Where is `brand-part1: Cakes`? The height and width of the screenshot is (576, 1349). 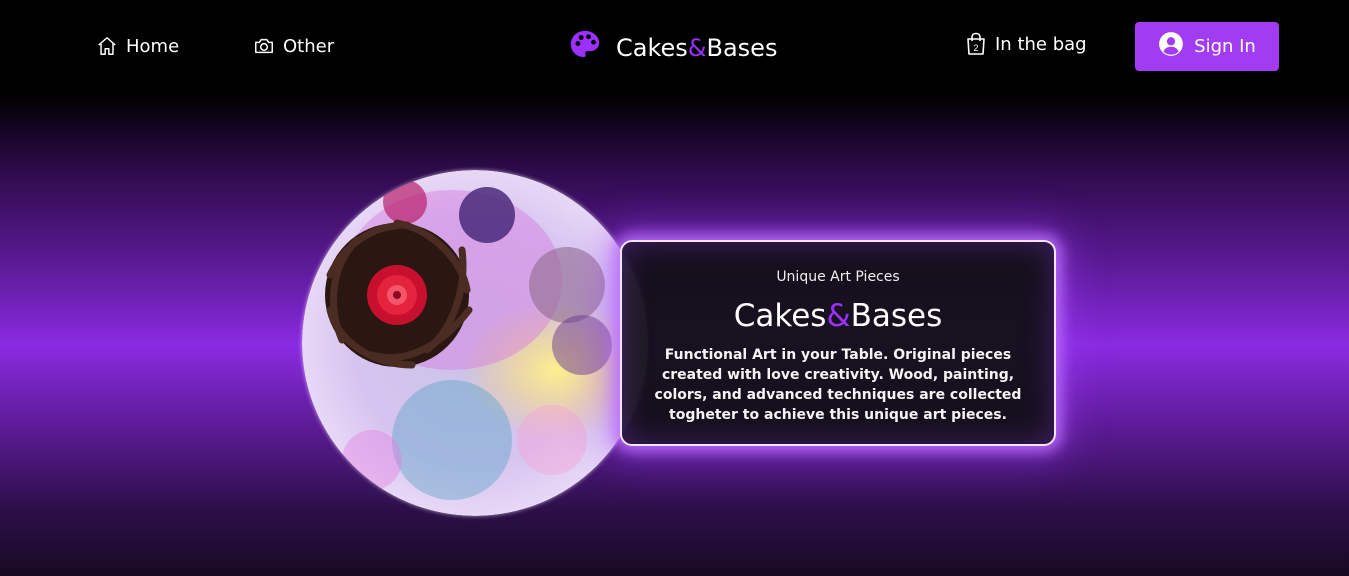 brand-part1: Cakes is located at coordinates (652, 48).